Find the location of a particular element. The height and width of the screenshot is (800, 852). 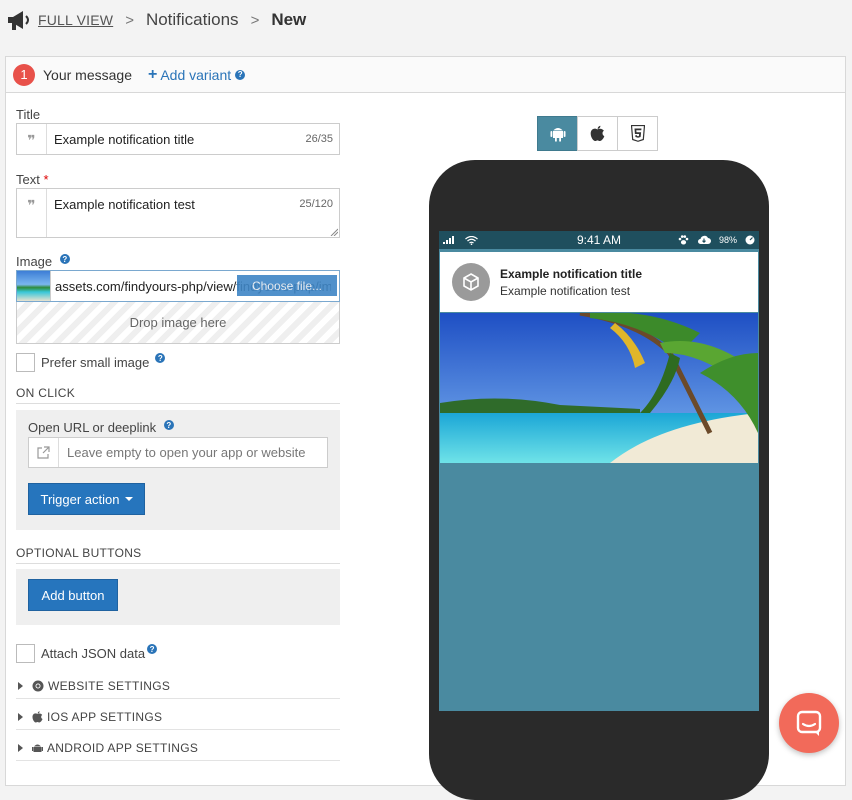

status-bar: 9:41 AM 98% is located at coordinates (599, 240).